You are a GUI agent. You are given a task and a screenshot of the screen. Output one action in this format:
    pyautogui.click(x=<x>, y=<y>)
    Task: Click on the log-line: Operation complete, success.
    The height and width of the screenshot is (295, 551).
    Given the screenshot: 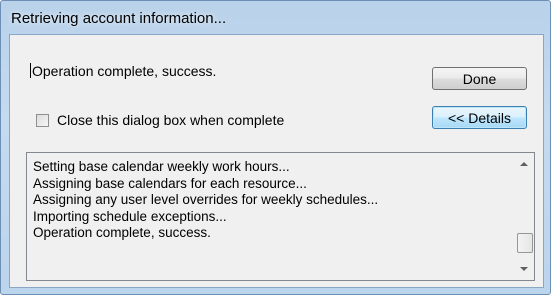 What is the action you would take?
    pyautogui.click(x=122, y=232)
    